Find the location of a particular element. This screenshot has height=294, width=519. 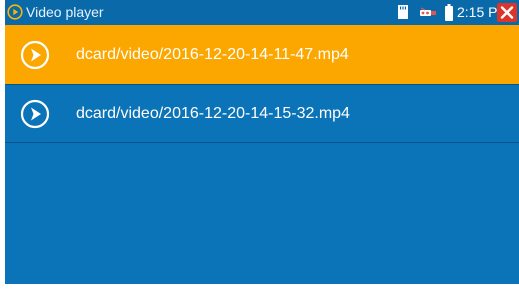

usb-icon is located at coordinates (428, 11).